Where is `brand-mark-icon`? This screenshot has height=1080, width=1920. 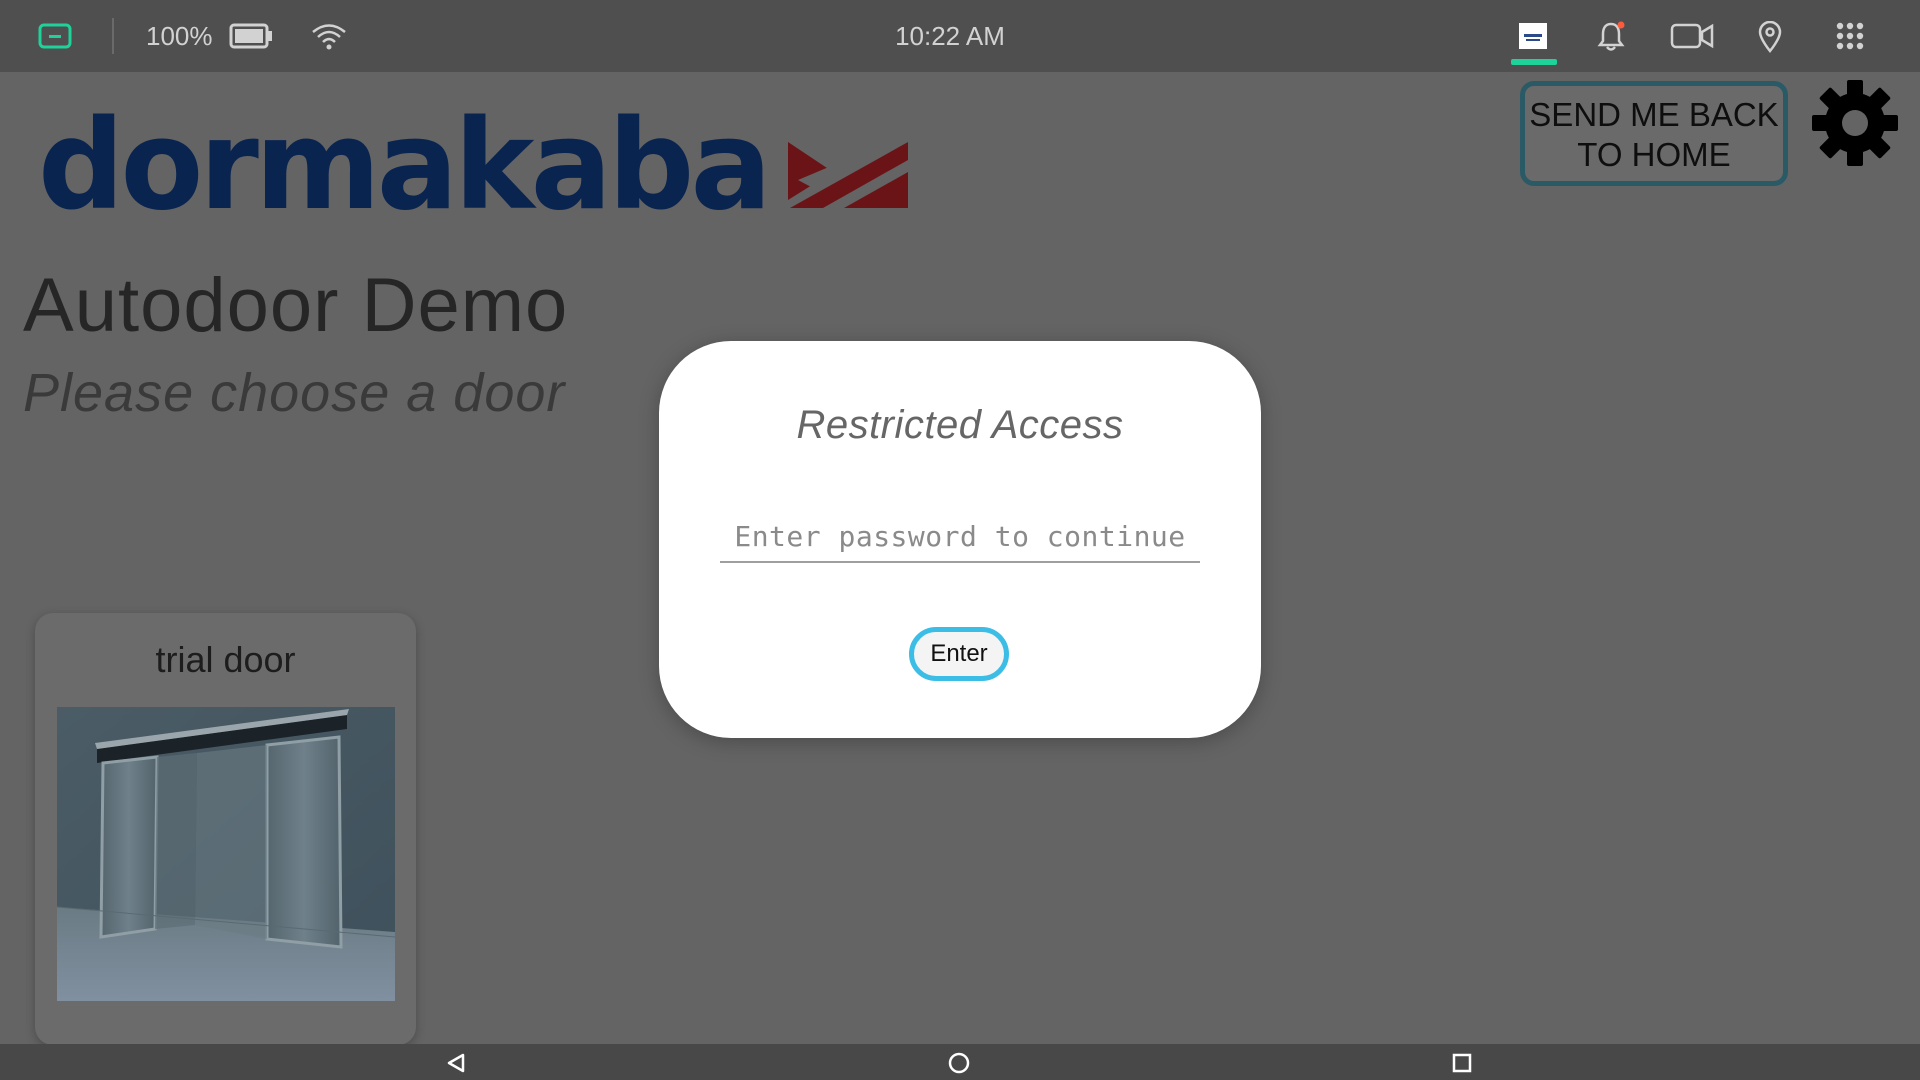 brand-mark-icon is located at coordinates (848, 175).